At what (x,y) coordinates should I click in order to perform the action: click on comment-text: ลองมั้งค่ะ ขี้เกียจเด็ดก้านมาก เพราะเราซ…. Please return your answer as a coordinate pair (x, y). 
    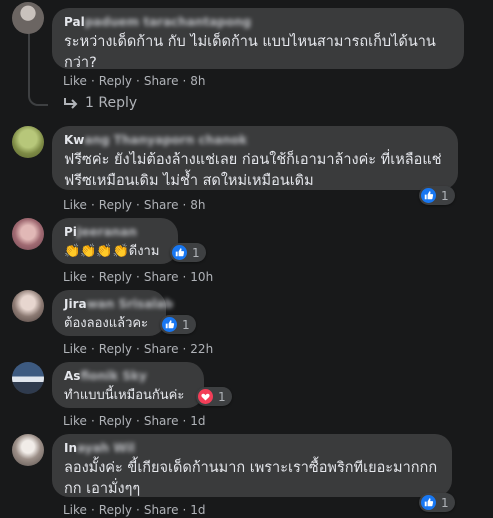
    Looking at the image, I should click on (251, 478).